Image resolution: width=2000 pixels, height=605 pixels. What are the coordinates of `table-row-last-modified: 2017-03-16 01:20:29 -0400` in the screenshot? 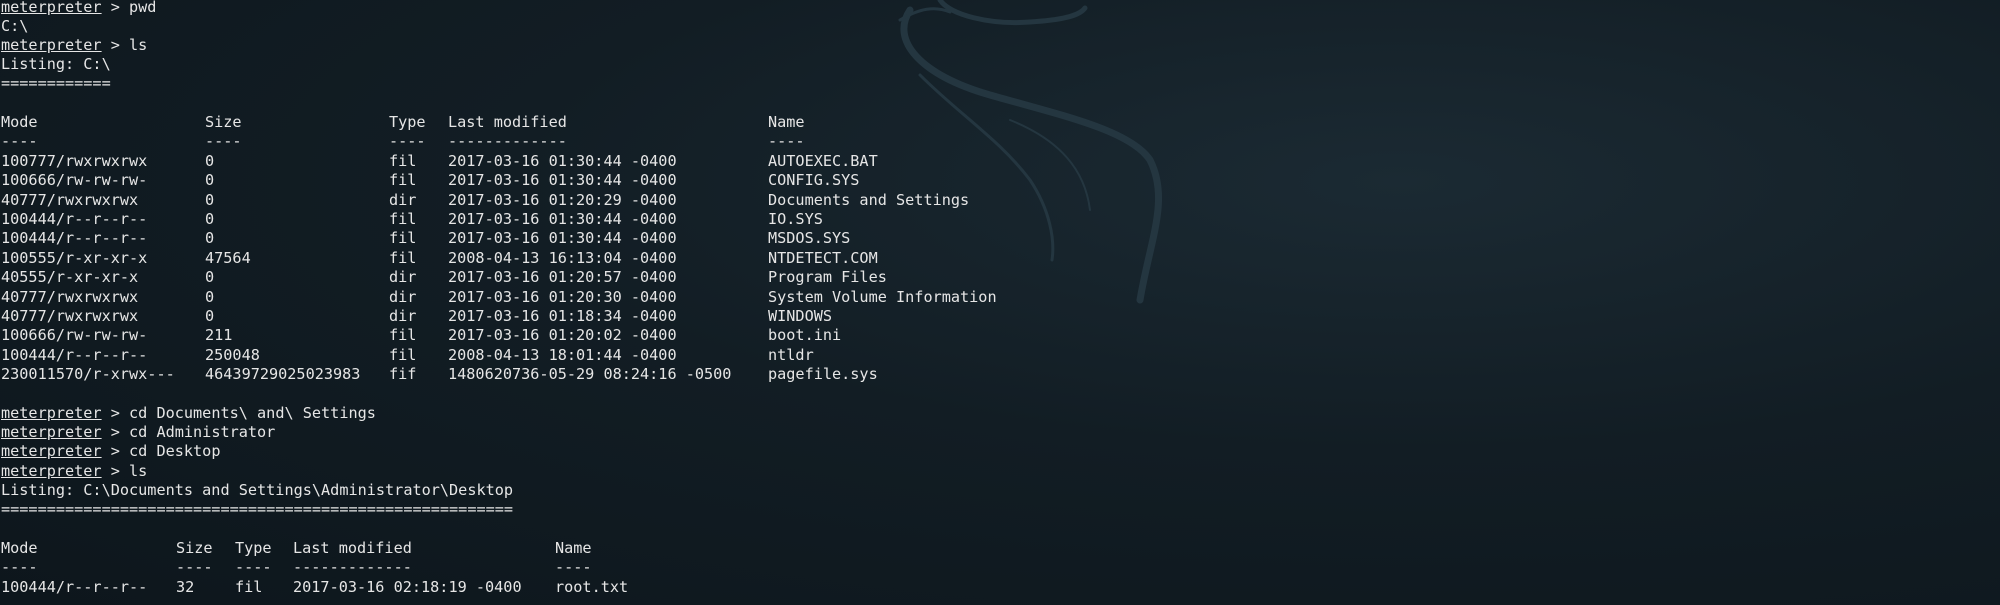 It's located at (562, 199).